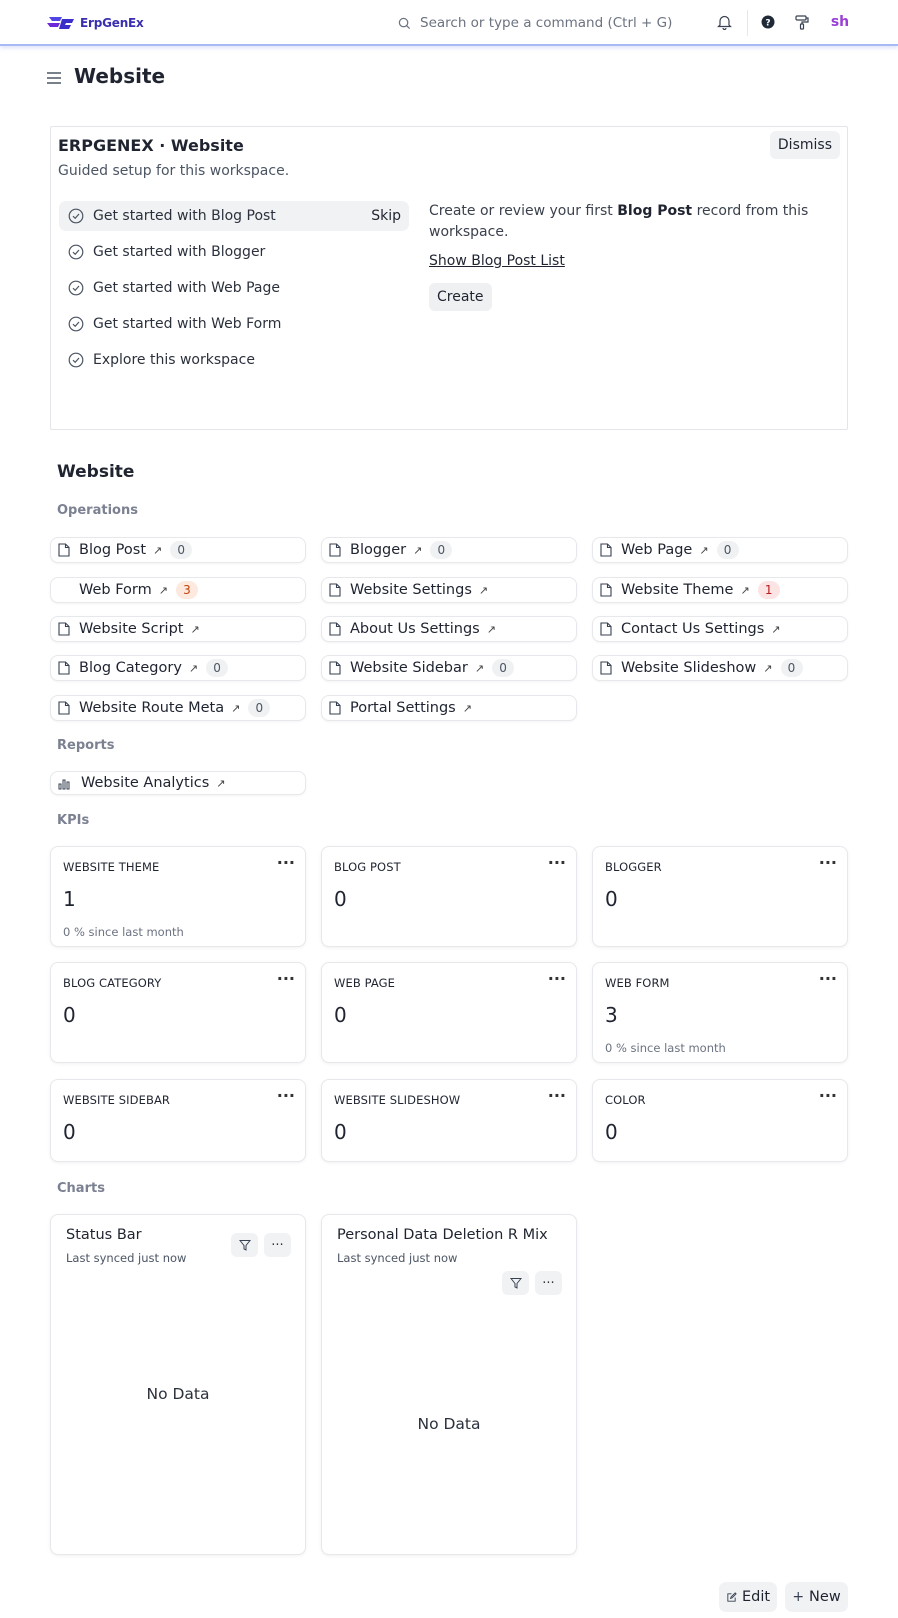 This screenshot has width=898, height=1618. What do you see at coordinates (748, 1597) in the screenshot?
I see `edit-button: Edit` at bounding box center [748, 1597].